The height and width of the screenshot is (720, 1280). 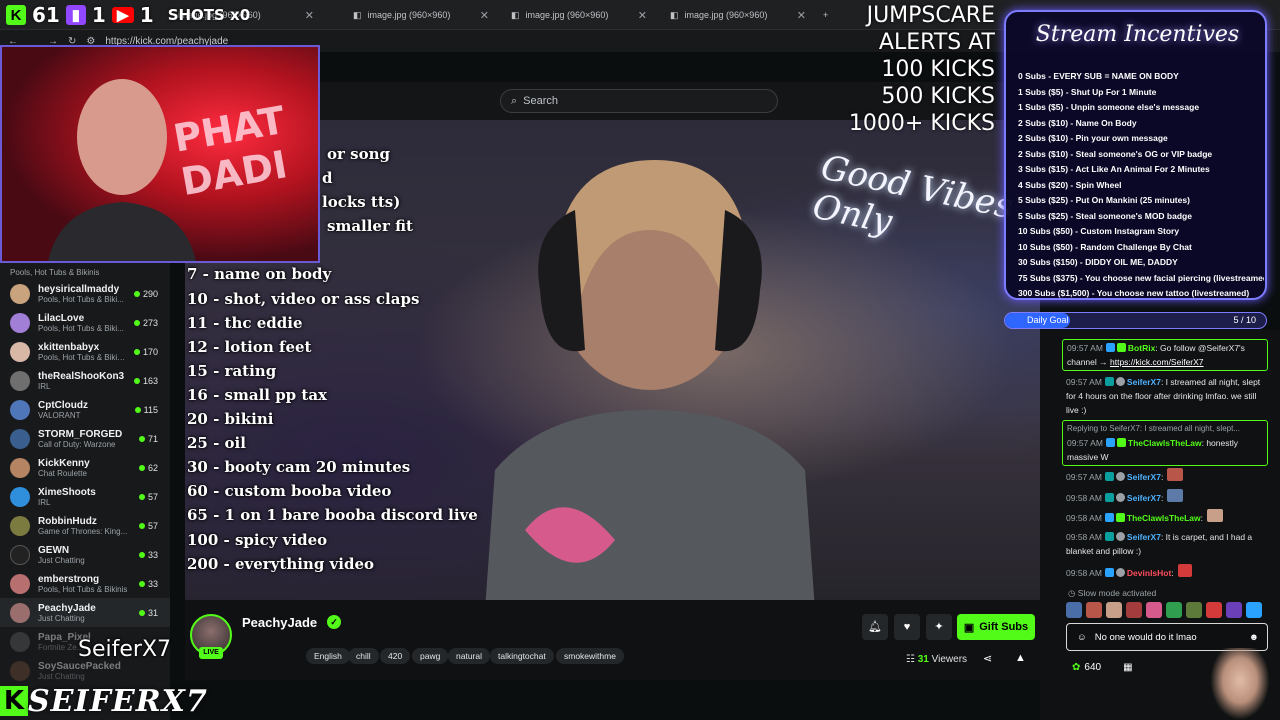 What do you see at coordinates (1110, 347) in the screenshot?
I see `bot-badge-icon` at bounding box center [1110, 347].